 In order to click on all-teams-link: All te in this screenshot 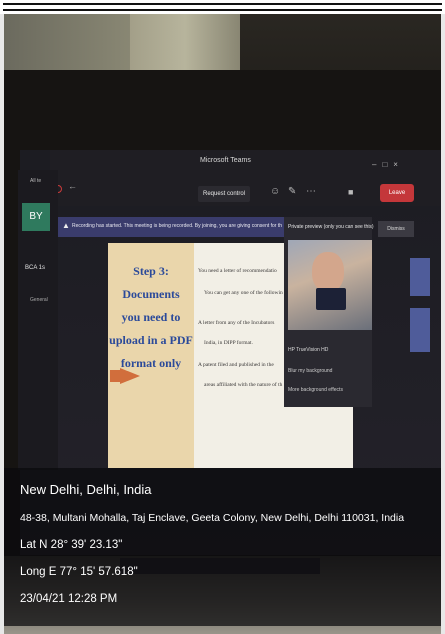, I will do `click(35, 181)`.